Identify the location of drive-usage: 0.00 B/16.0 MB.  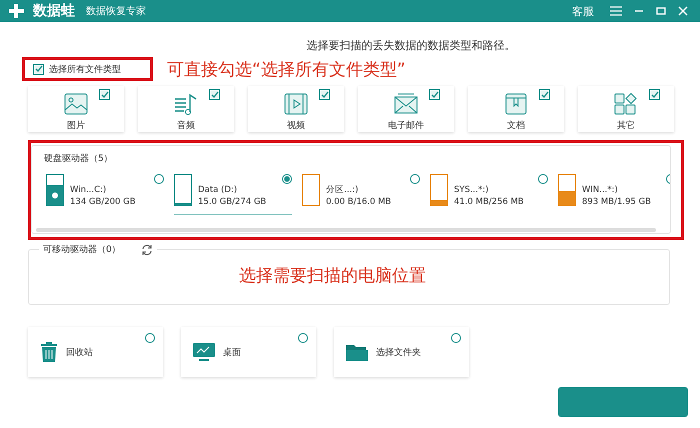
(359, 202).